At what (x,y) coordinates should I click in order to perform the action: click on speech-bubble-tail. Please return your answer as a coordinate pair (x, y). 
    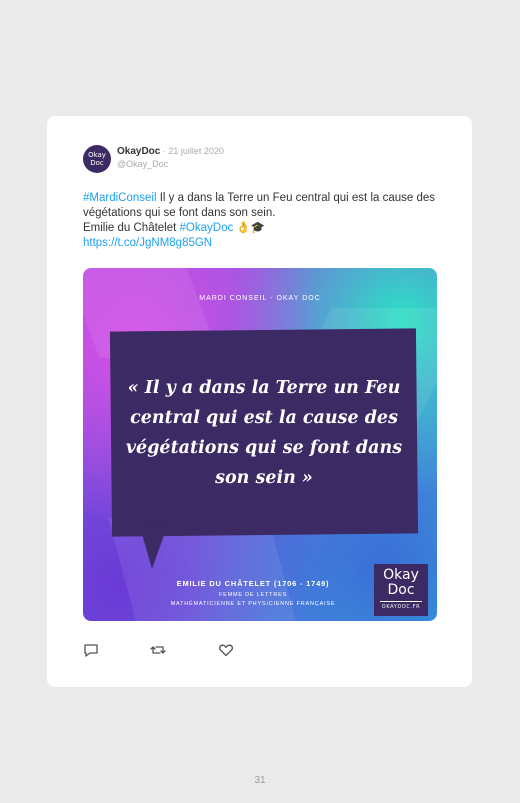
    Looking at the image, I should click on (157, 547).